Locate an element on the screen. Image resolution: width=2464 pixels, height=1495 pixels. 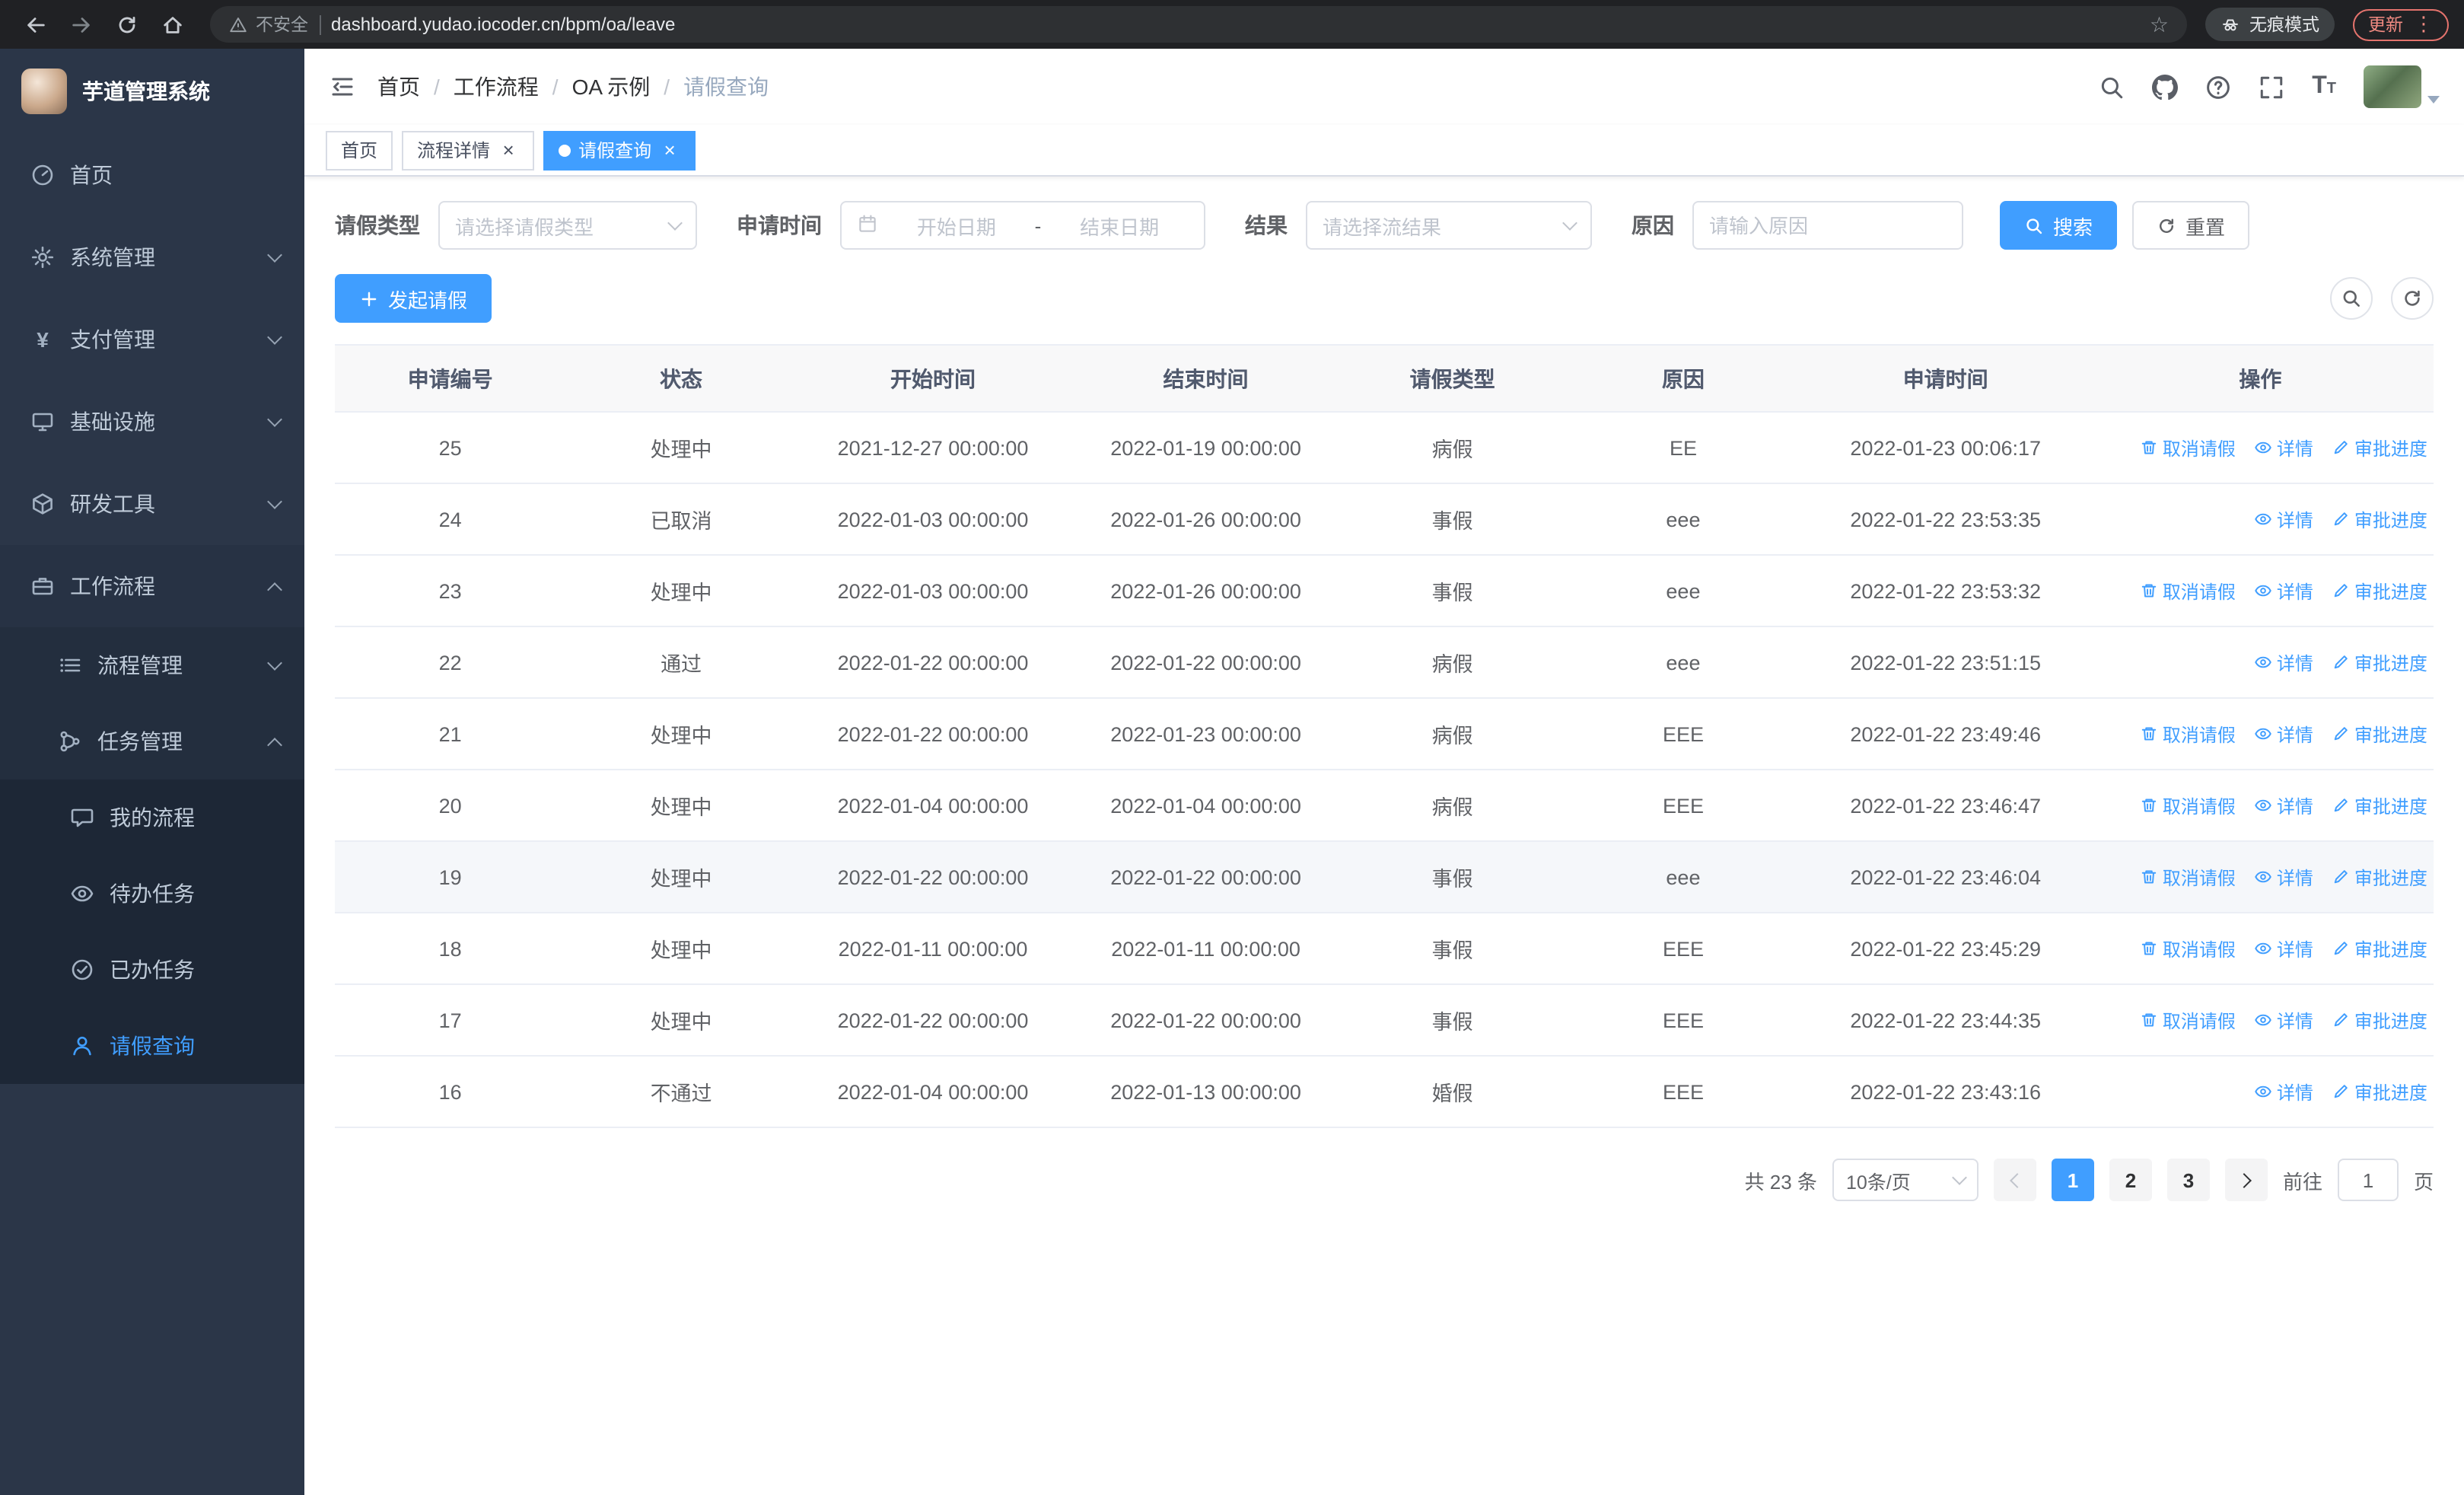
tab-process-detail: 流程详情 × is located at coordinates (469, 150).